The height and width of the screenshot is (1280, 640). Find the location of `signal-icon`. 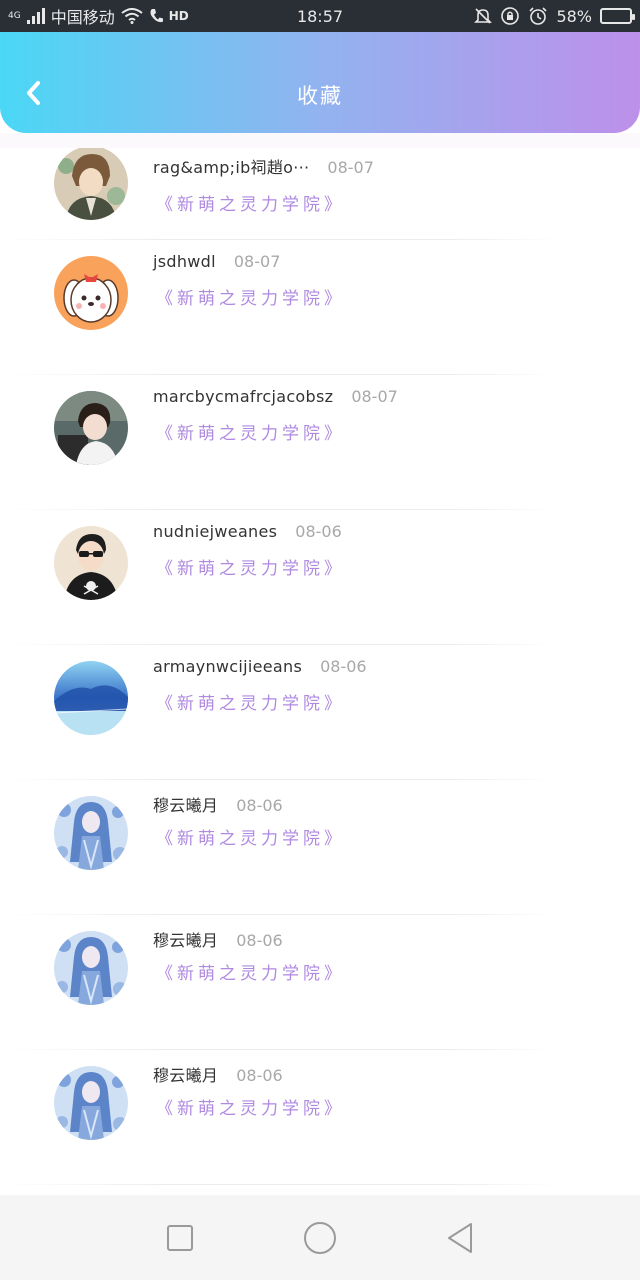

signal-icon is located at coordinates (35, 16).